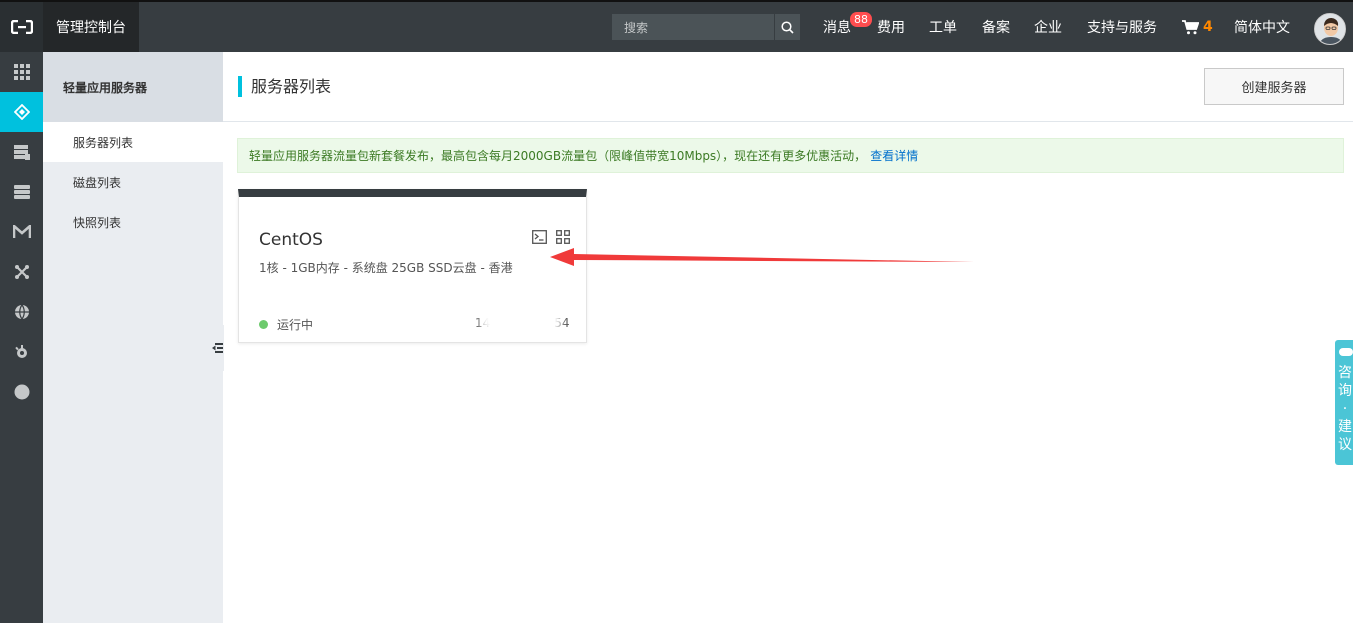  I want to click on rail-lighthouse, so click(21, 112).